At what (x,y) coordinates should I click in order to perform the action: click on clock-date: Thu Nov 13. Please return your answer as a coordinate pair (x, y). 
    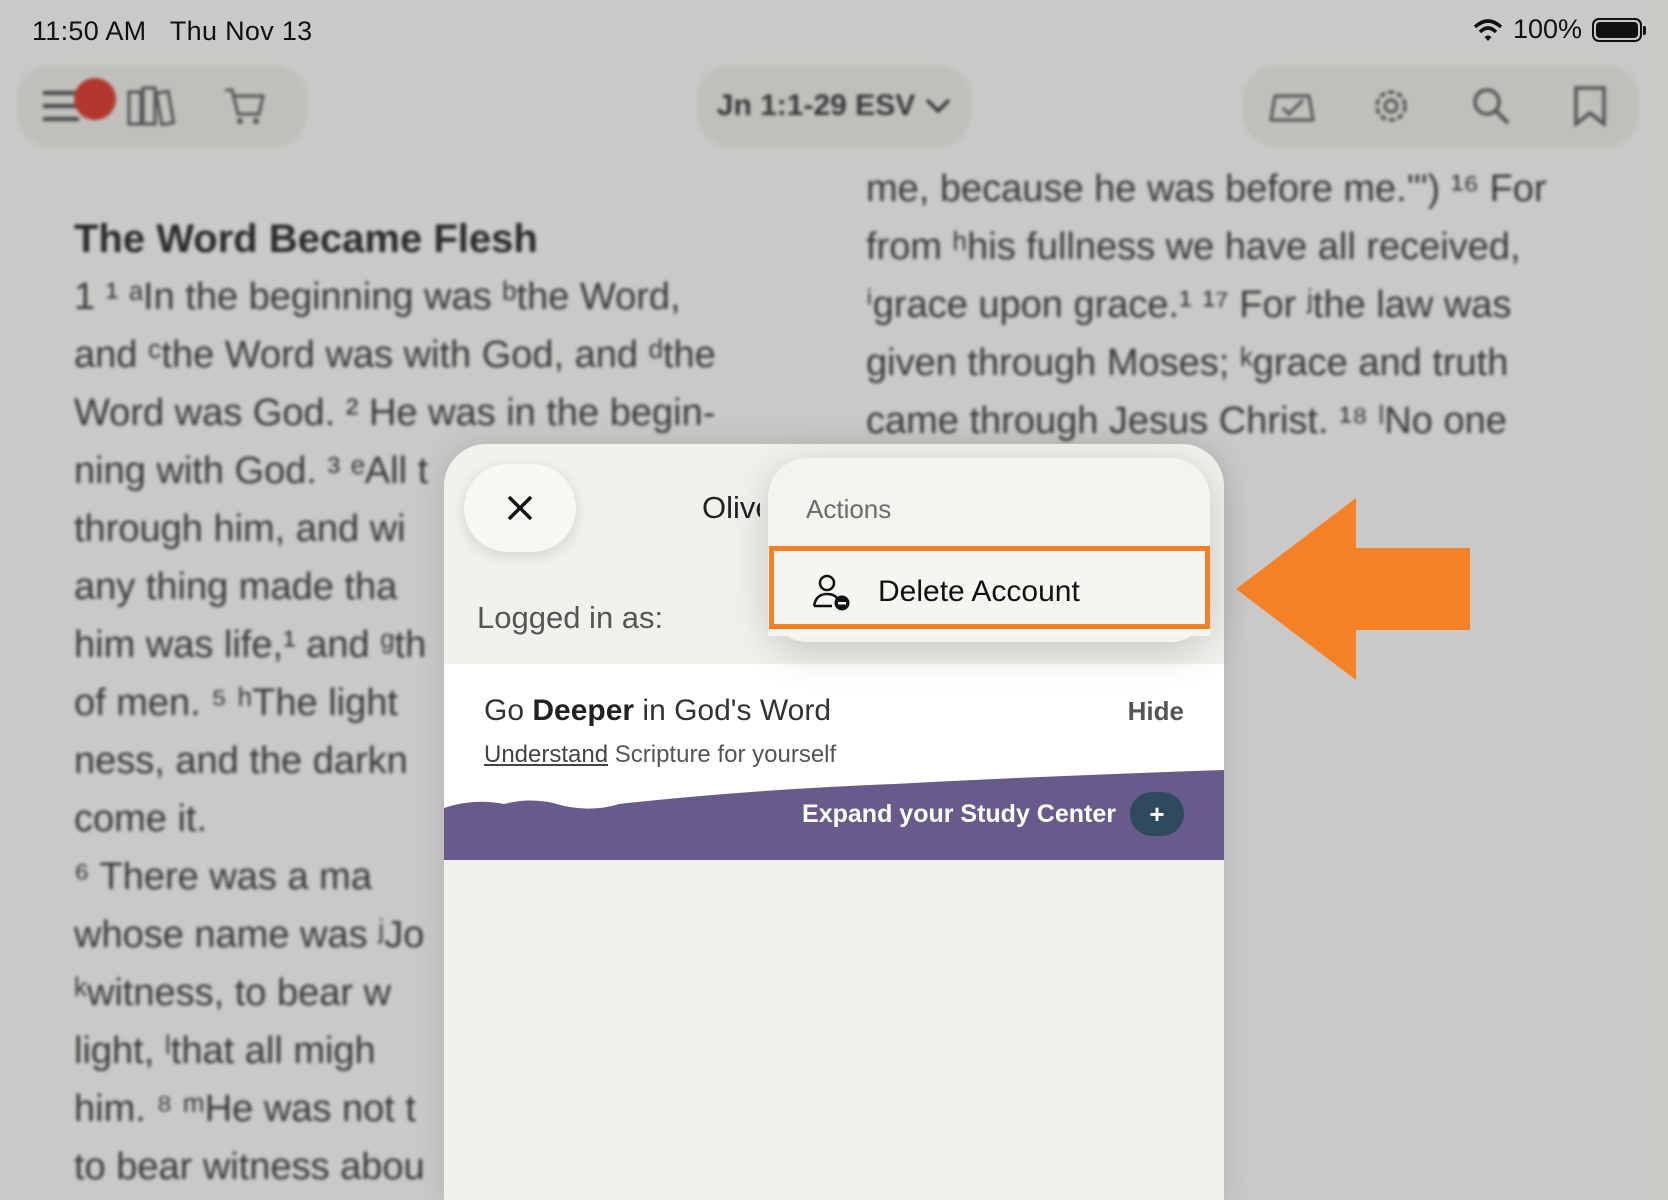
    Looking at the image, I should click on (241, 31).